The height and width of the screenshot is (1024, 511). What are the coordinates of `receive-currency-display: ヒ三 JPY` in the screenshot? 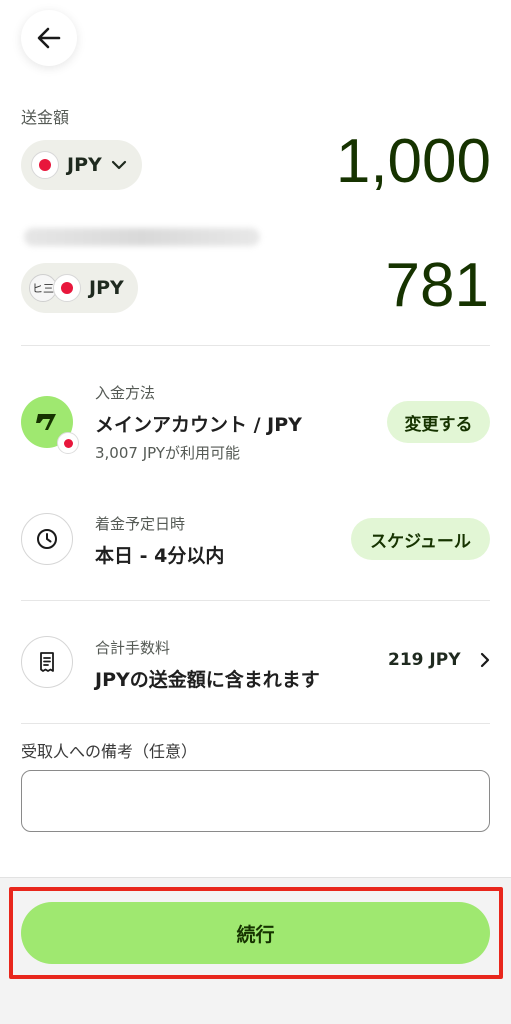 It's located at (79, 288).